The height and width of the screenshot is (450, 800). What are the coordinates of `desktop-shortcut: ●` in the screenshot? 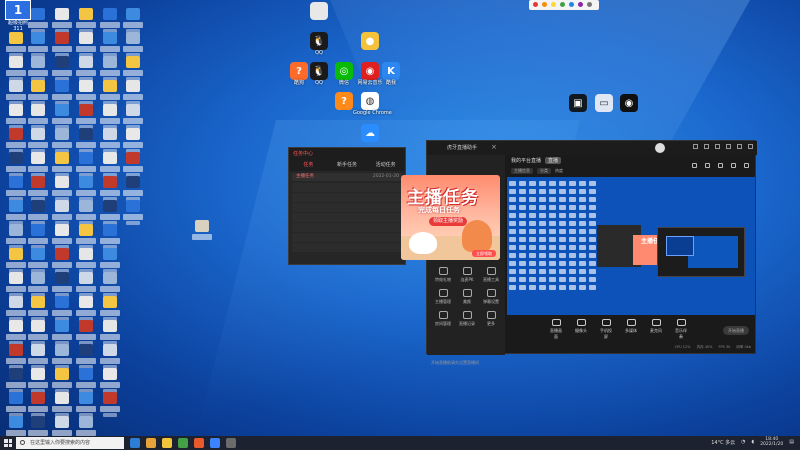 It's located at (370, 41).